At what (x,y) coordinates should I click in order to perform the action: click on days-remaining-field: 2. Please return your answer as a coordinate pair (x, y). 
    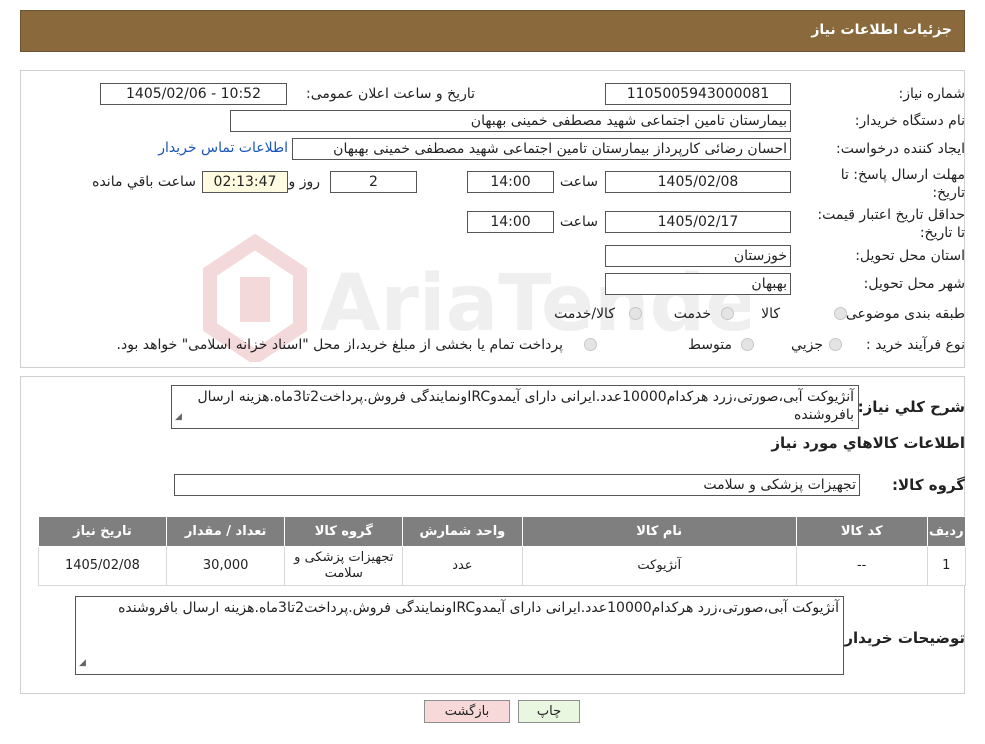
    Looking at the image, I should click on (373, 182).